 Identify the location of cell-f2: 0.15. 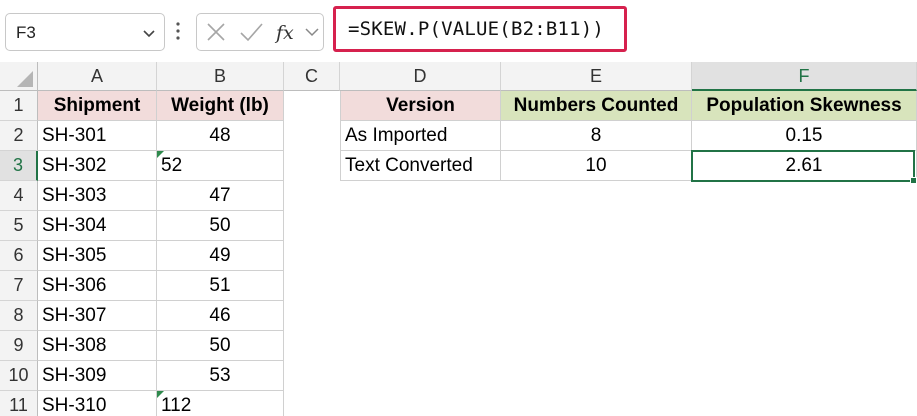
(804, 136).